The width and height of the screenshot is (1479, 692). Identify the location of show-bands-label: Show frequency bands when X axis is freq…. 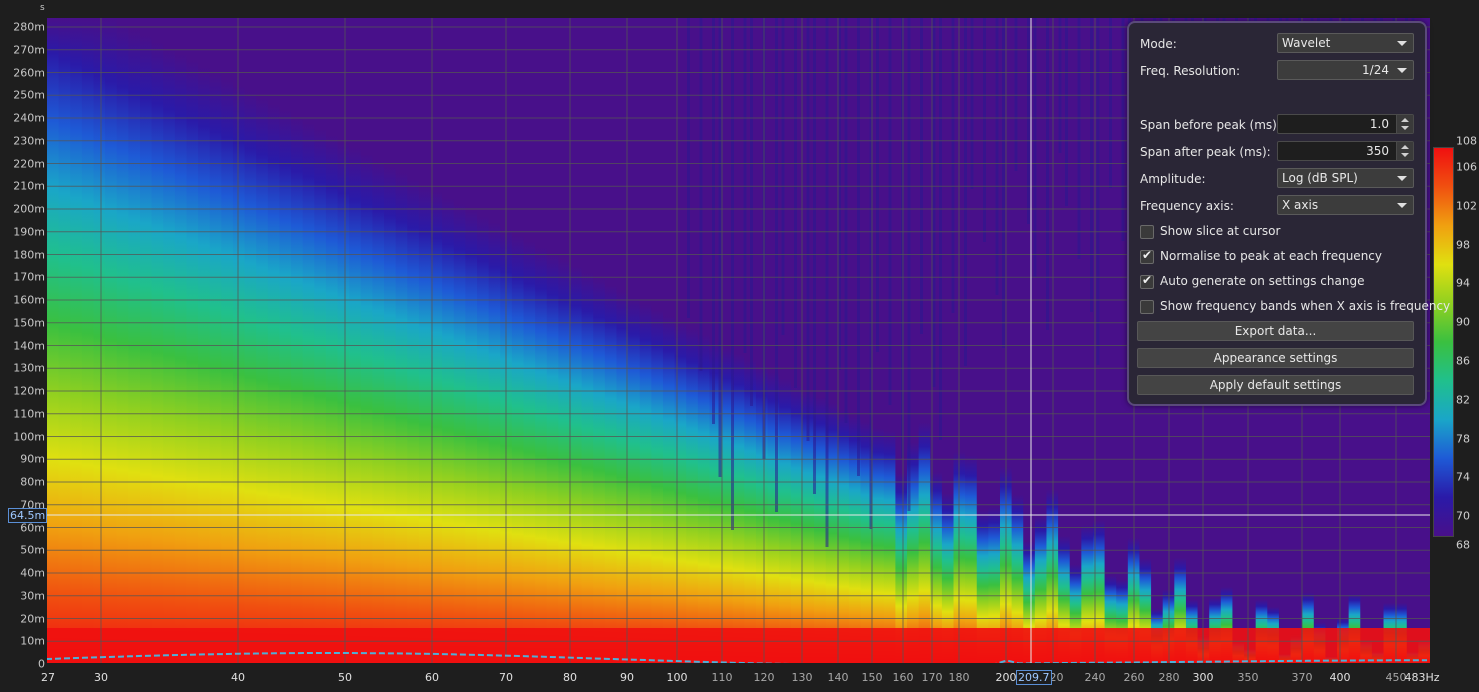
(1305, 306).